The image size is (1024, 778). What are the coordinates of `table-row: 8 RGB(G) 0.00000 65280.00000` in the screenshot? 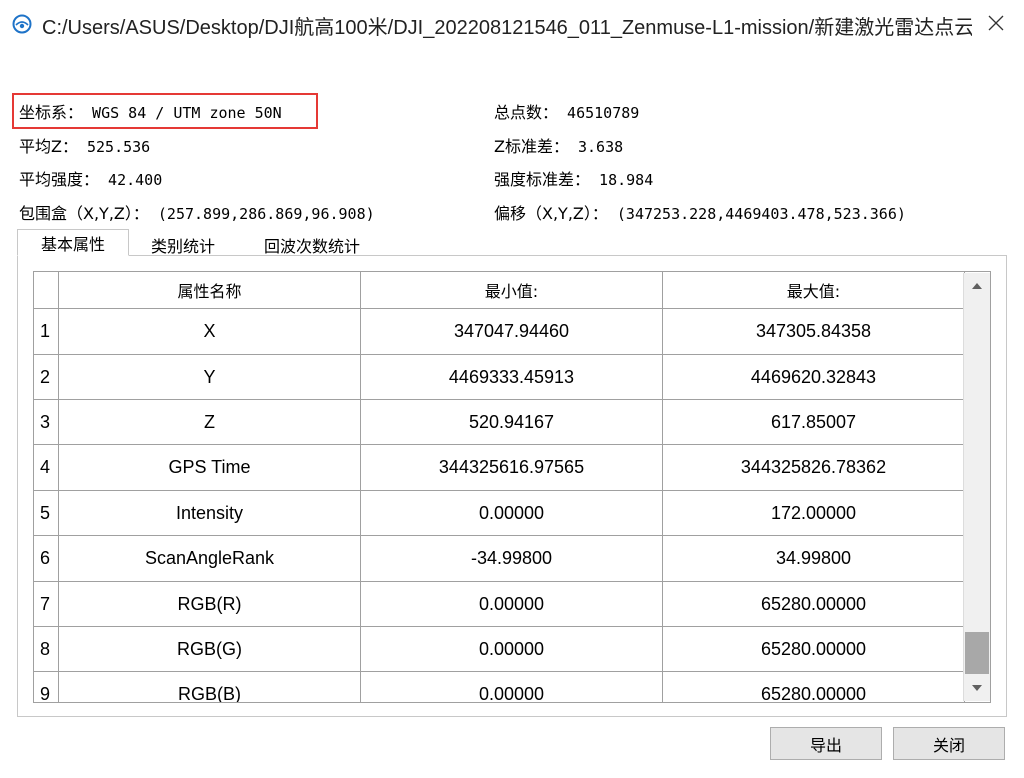 It's located at (499, 649).